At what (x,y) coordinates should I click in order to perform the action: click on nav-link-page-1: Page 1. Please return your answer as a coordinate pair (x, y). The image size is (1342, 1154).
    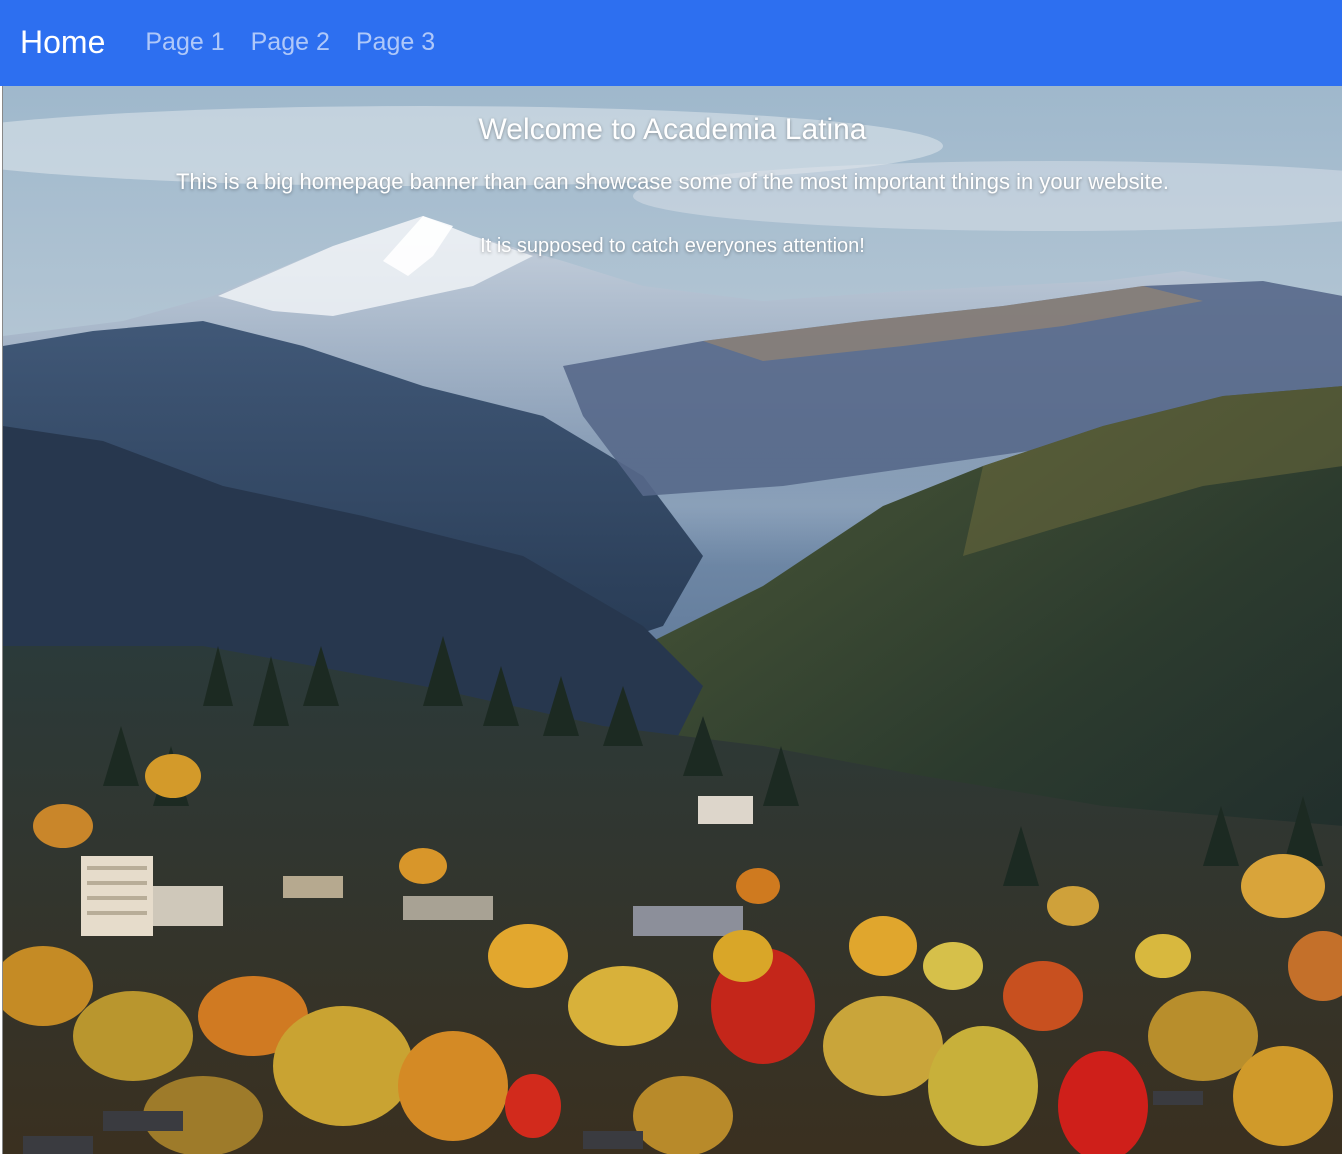
    Looking at the image, I should click on (184, 42).